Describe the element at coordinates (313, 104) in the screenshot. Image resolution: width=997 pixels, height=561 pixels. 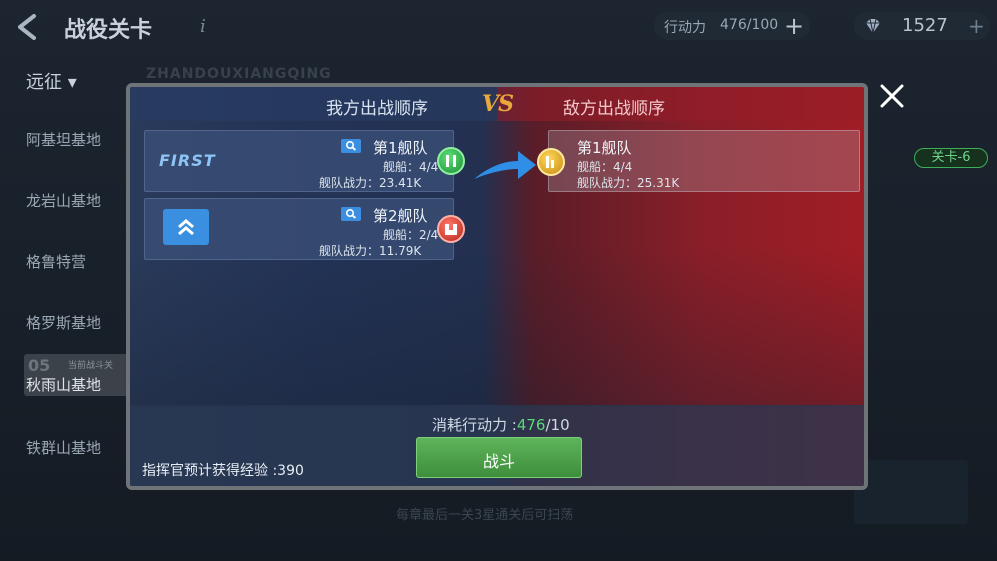
I see `own-side-header` at that location.